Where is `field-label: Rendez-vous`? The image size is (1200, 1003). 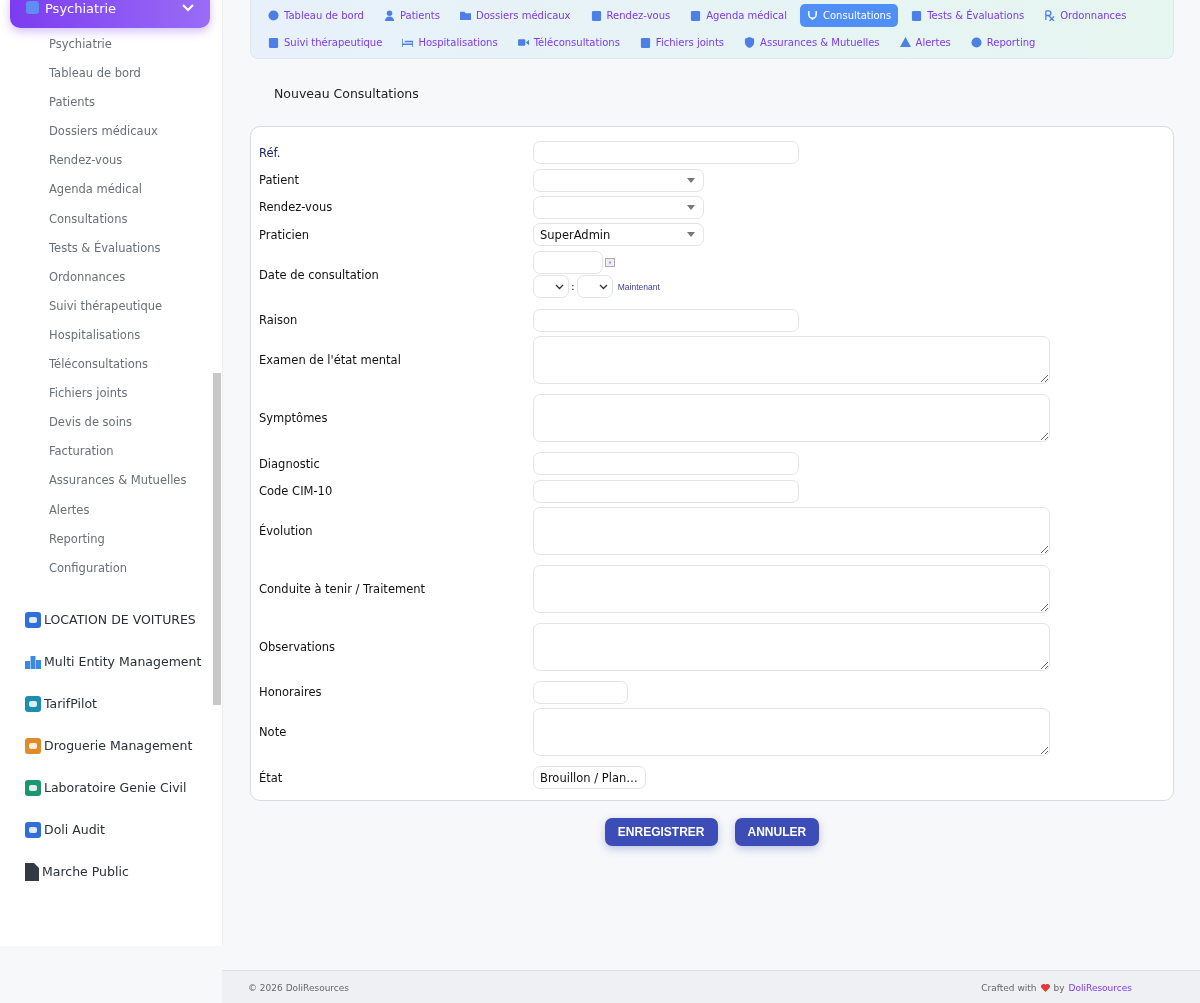
field-label: Rendez-vous is located at coordinates (296, 207).